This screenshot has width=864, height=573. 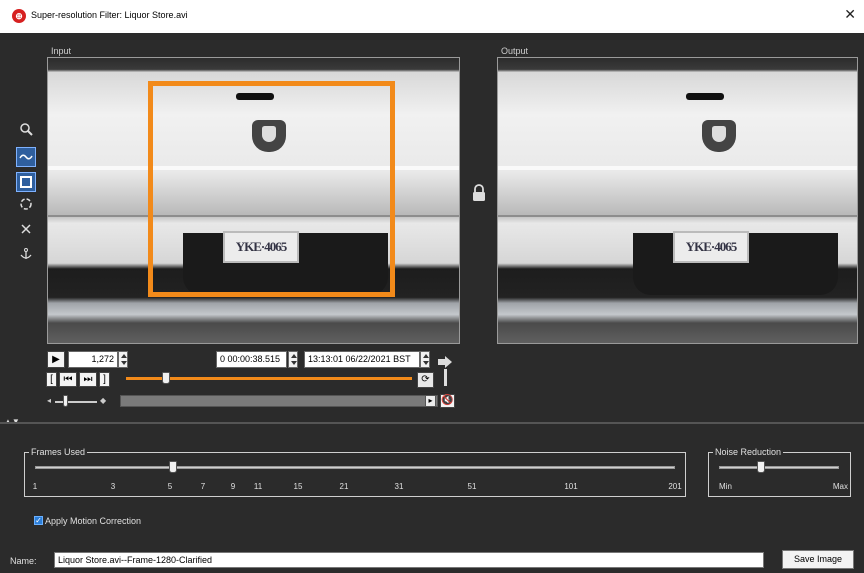 What do you see at coordinates (93, 359) in the screenshot?
I see `frame-number-field: 1,272` at bounding box center [93, 359].